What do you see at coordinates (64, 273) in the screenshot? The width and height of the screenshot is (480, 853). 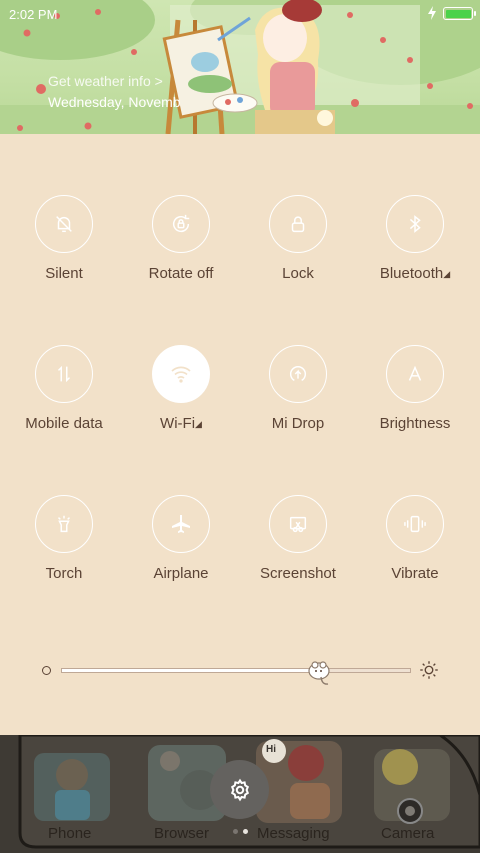 I see `tile-label: Silent` at bounding box center [64, 273].